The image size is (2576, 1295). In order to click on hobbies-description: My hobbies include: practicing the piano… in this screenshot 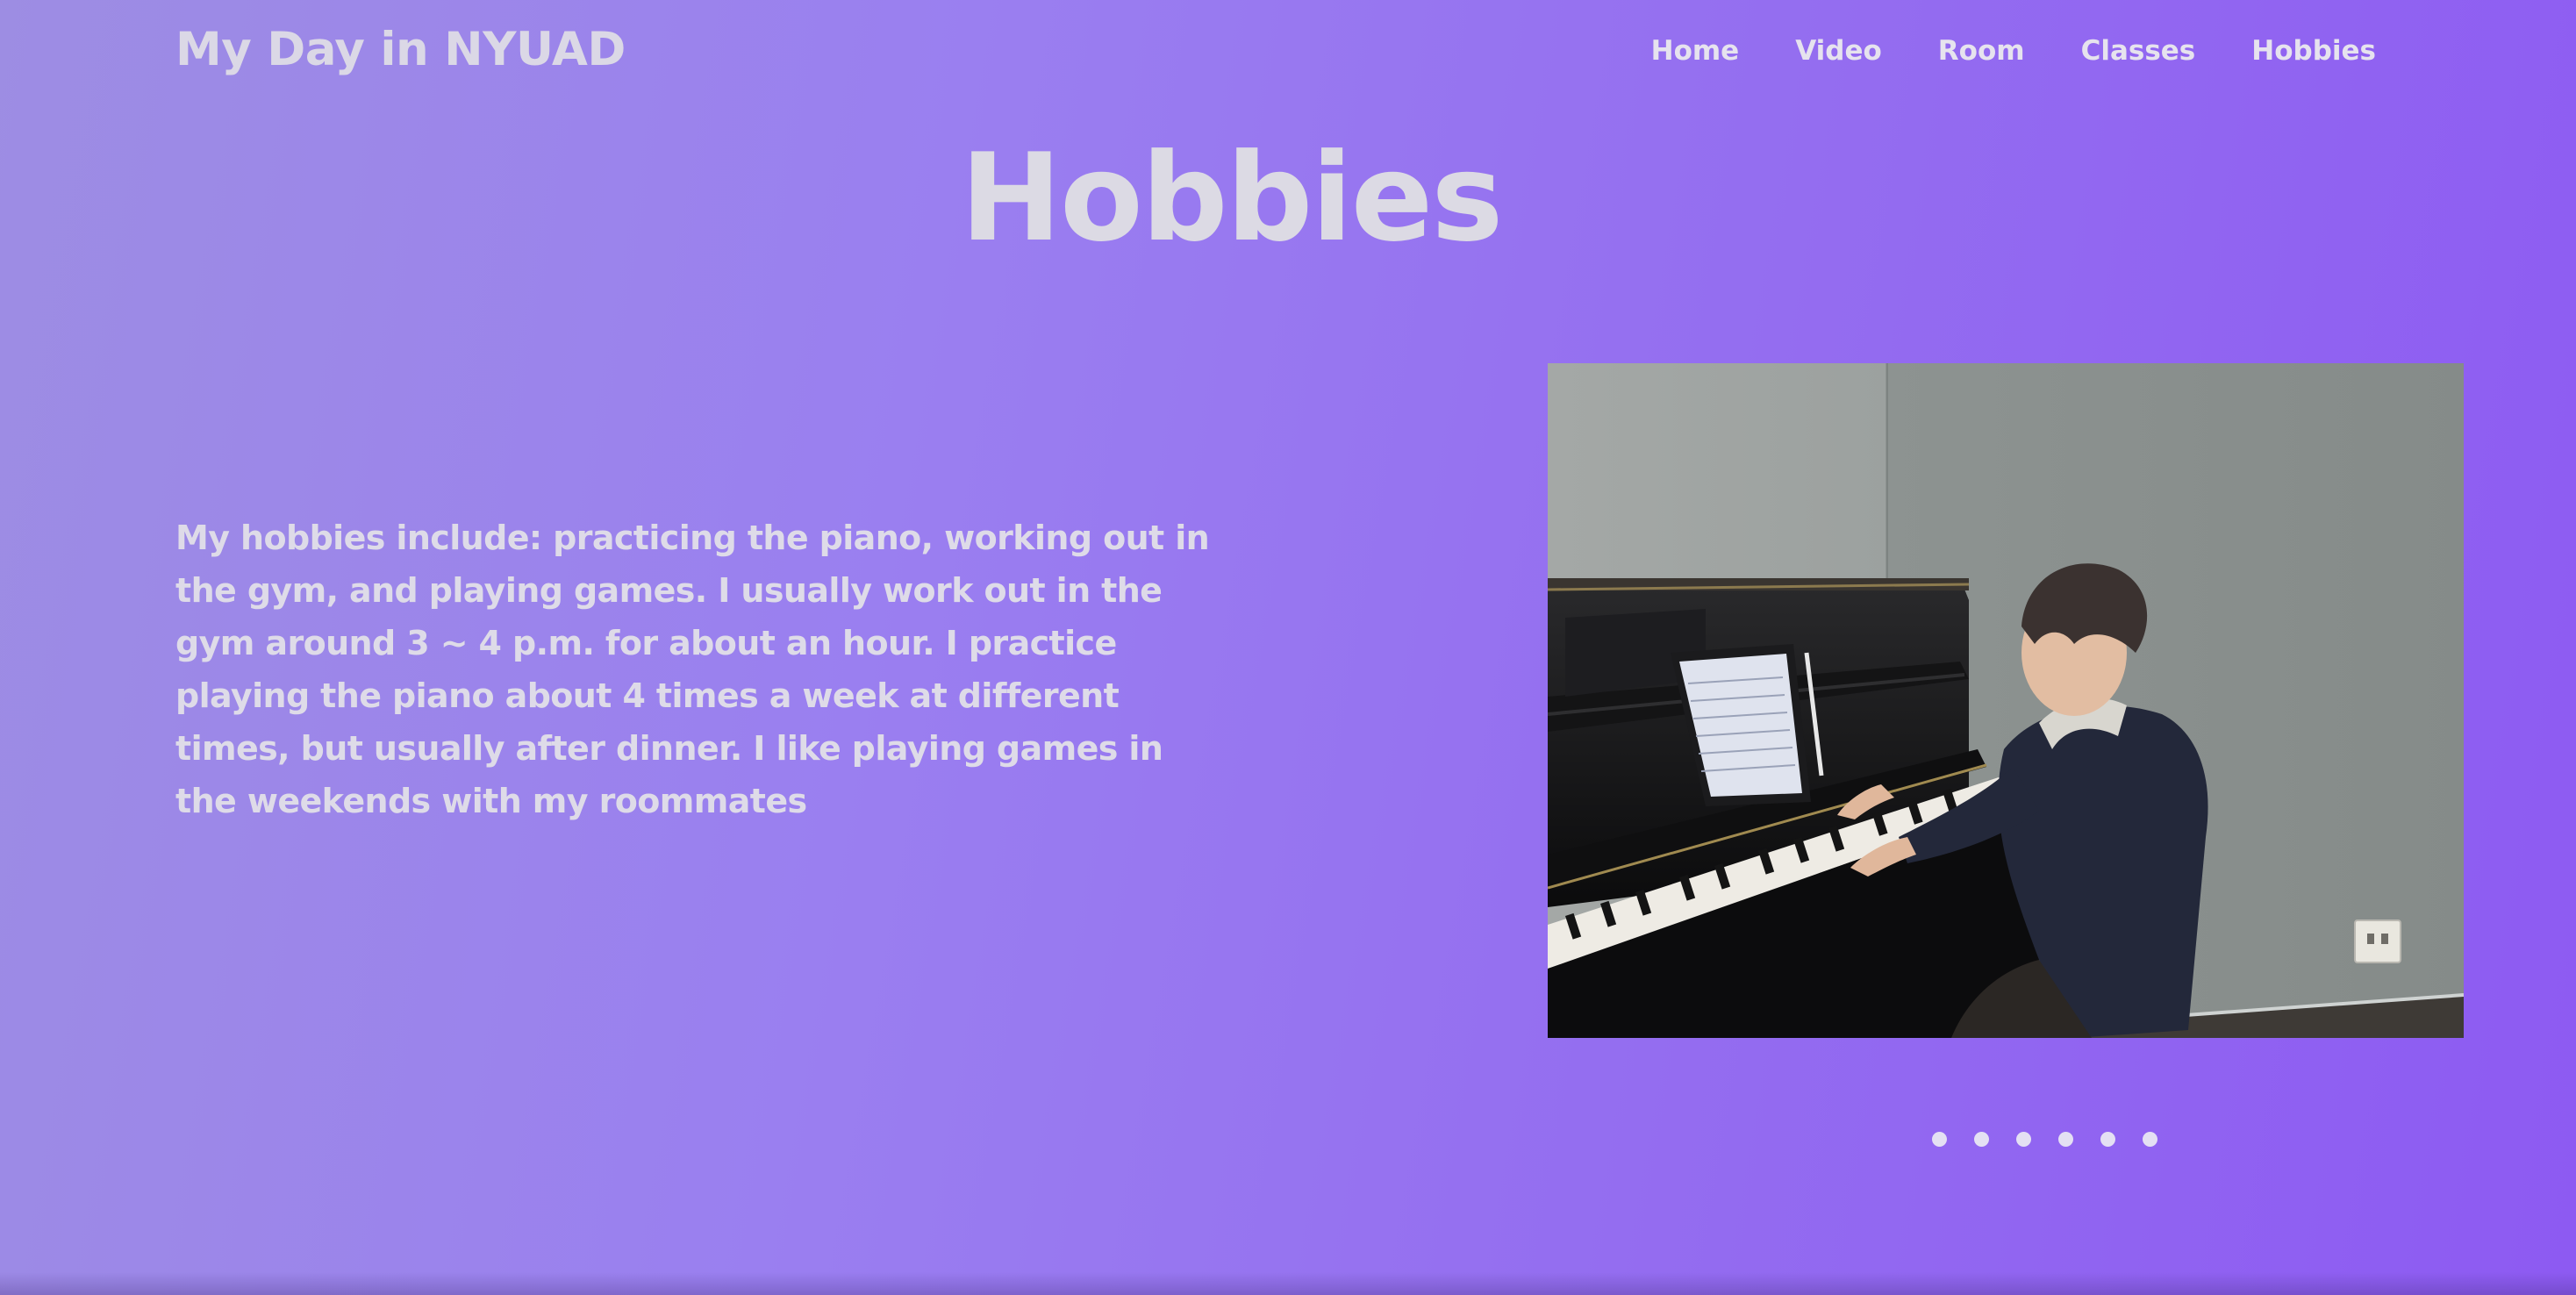, I will do `click(692, 670)`.